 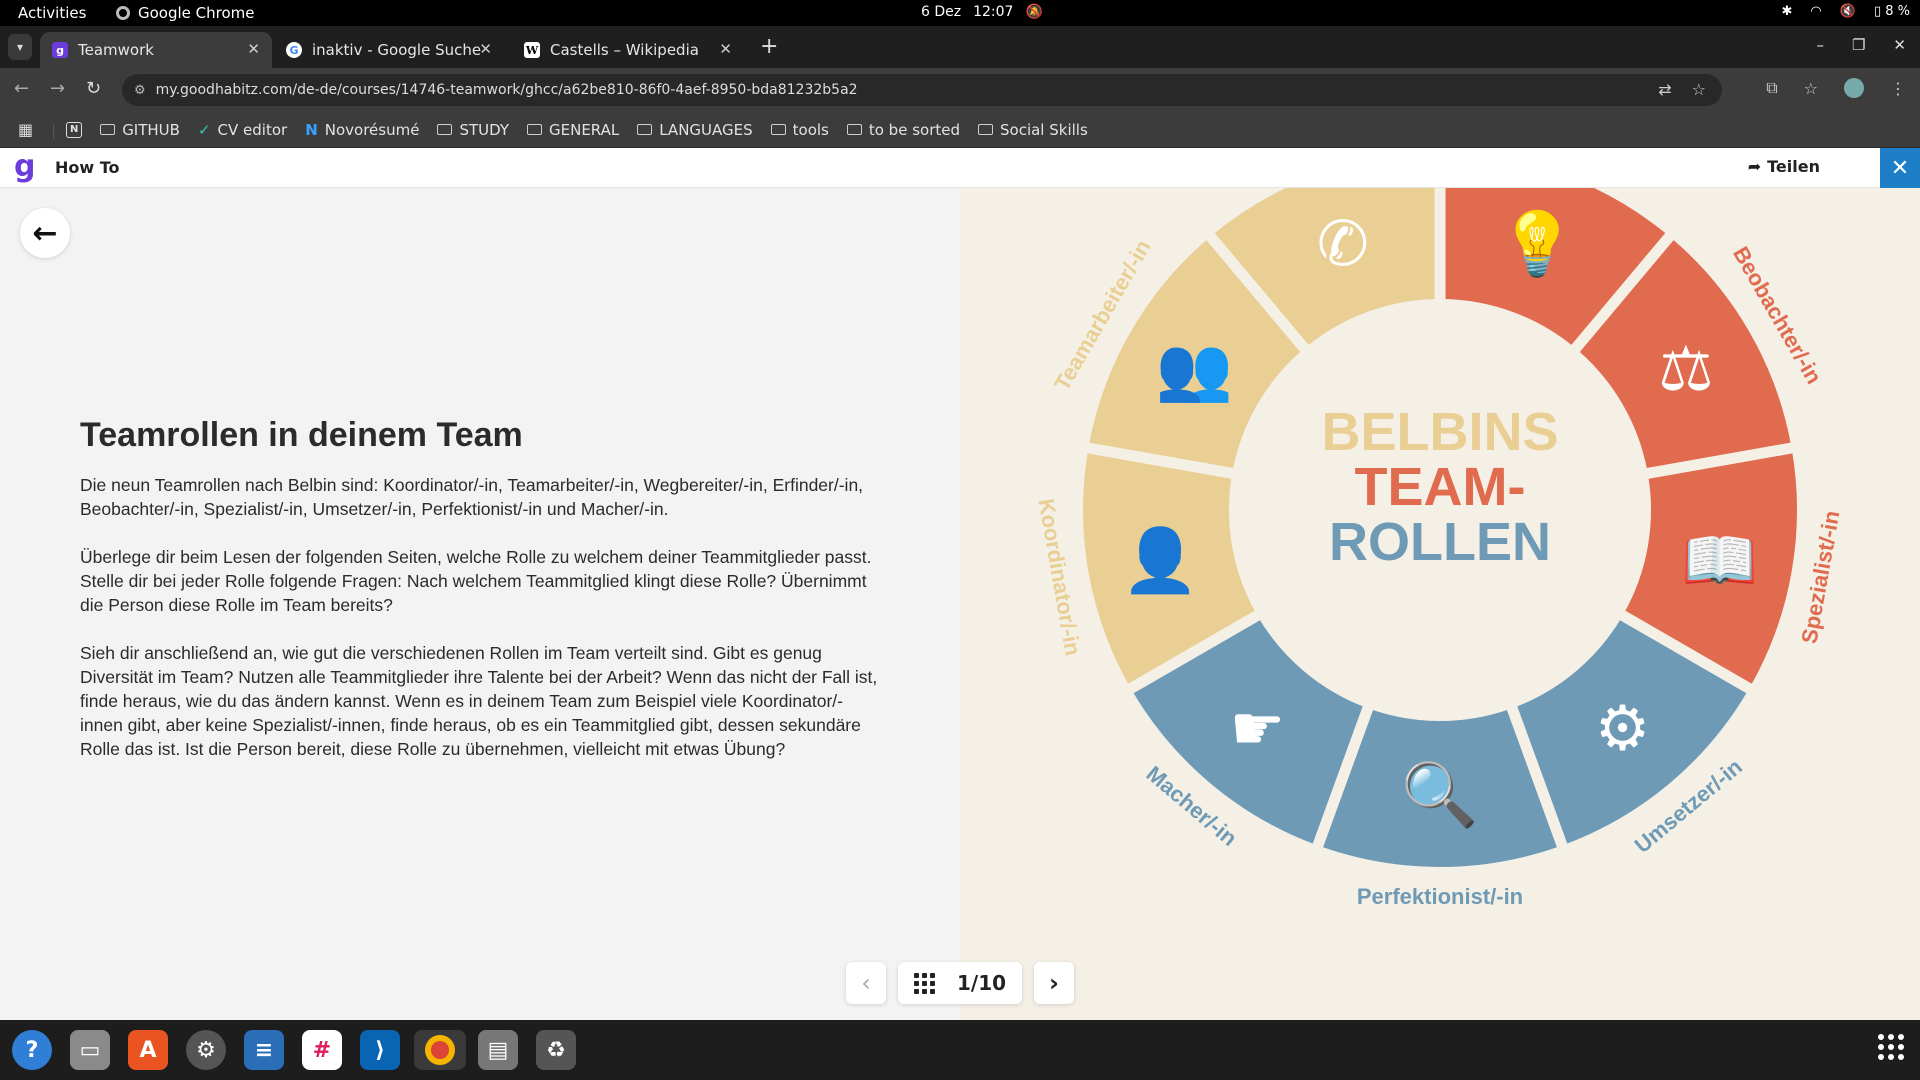 I want to click on translate-icon: ⇄, so click(x=1664, y=89).